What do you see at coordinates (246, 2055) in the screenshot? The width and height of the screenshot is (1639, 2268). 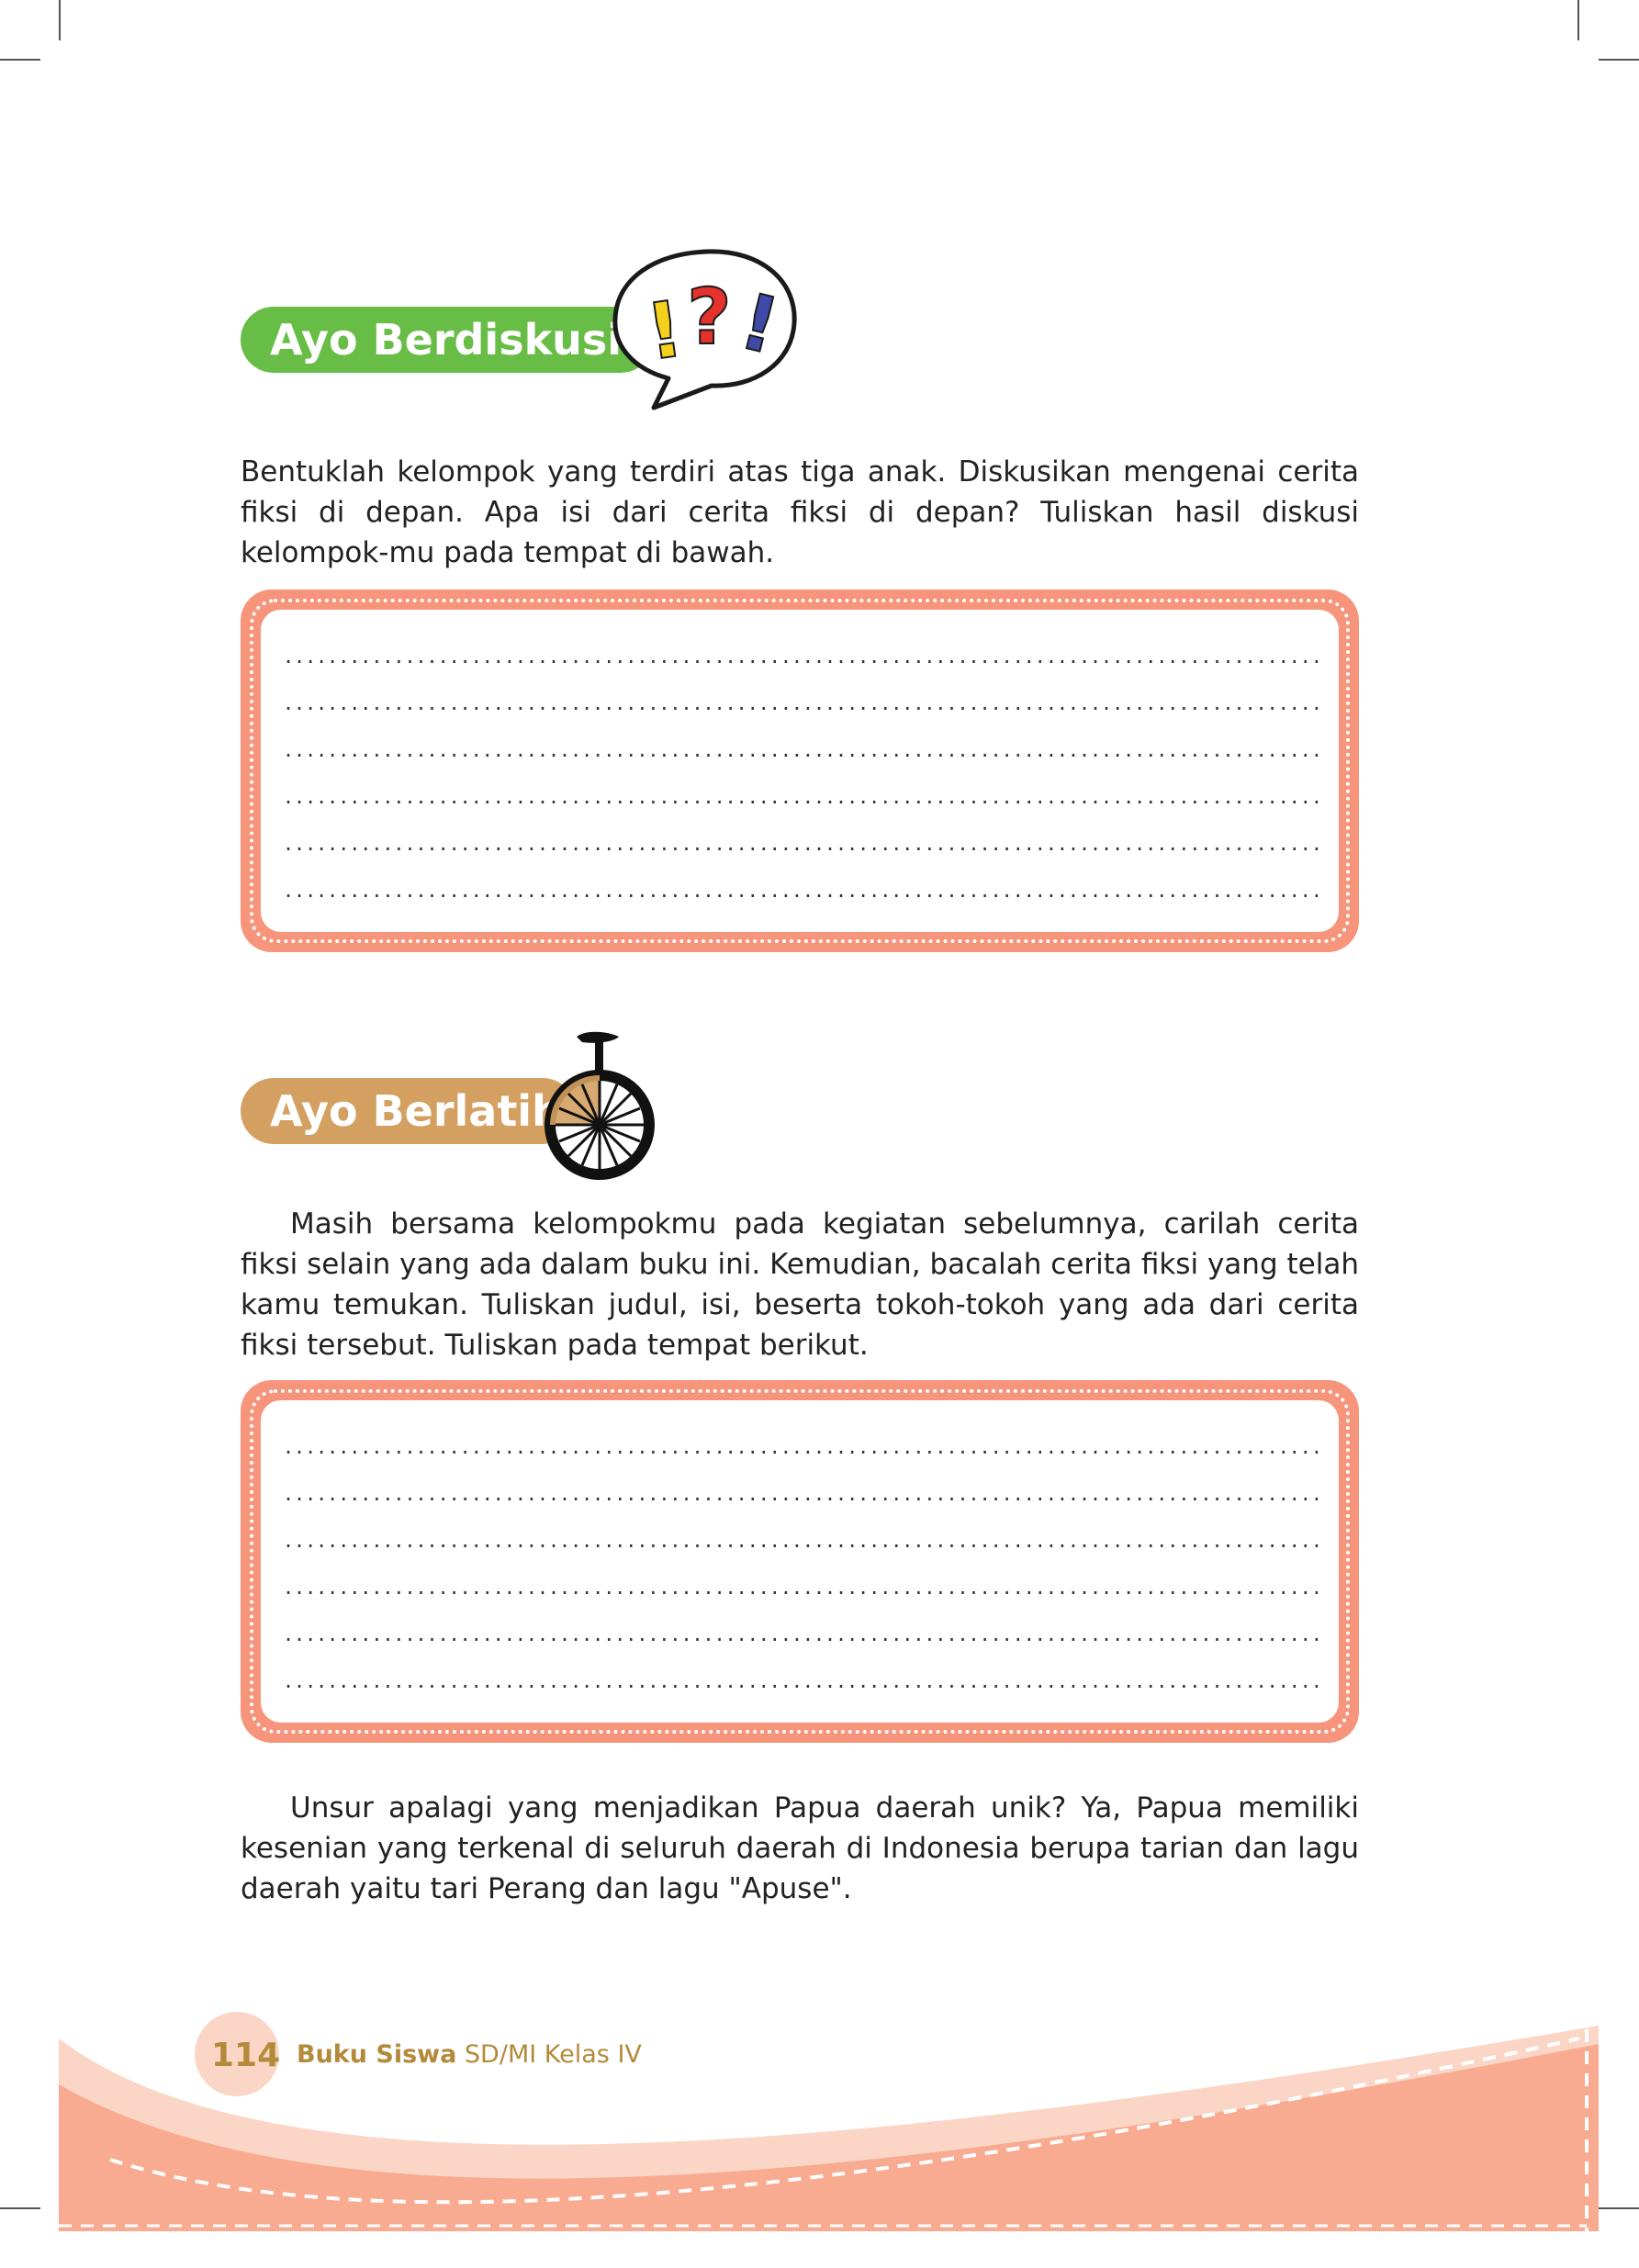 I see `page-number: 114` at bounding box center [246, 2055].